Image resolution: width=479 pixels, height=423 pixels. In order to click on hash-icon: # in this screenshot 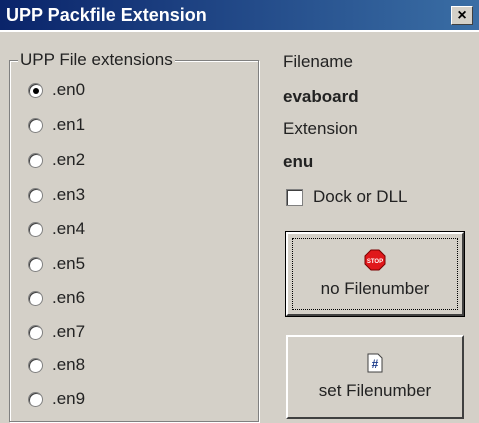, I will do `click(375, 363)`.